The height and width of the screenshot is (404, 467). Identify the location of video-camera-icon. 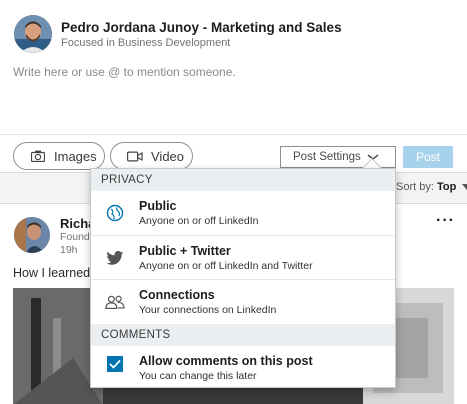
(135, 156).